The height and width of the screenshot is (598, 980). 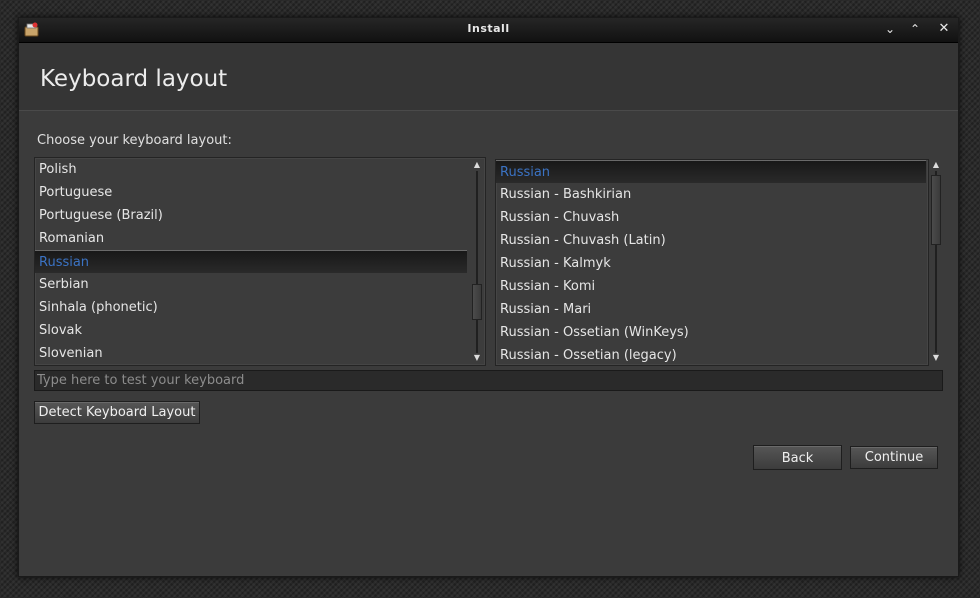 What do you see at coordinates (251, 261) in the screenshot?
I see `layout-list-item: Russian` at bounding box center [251, 261].